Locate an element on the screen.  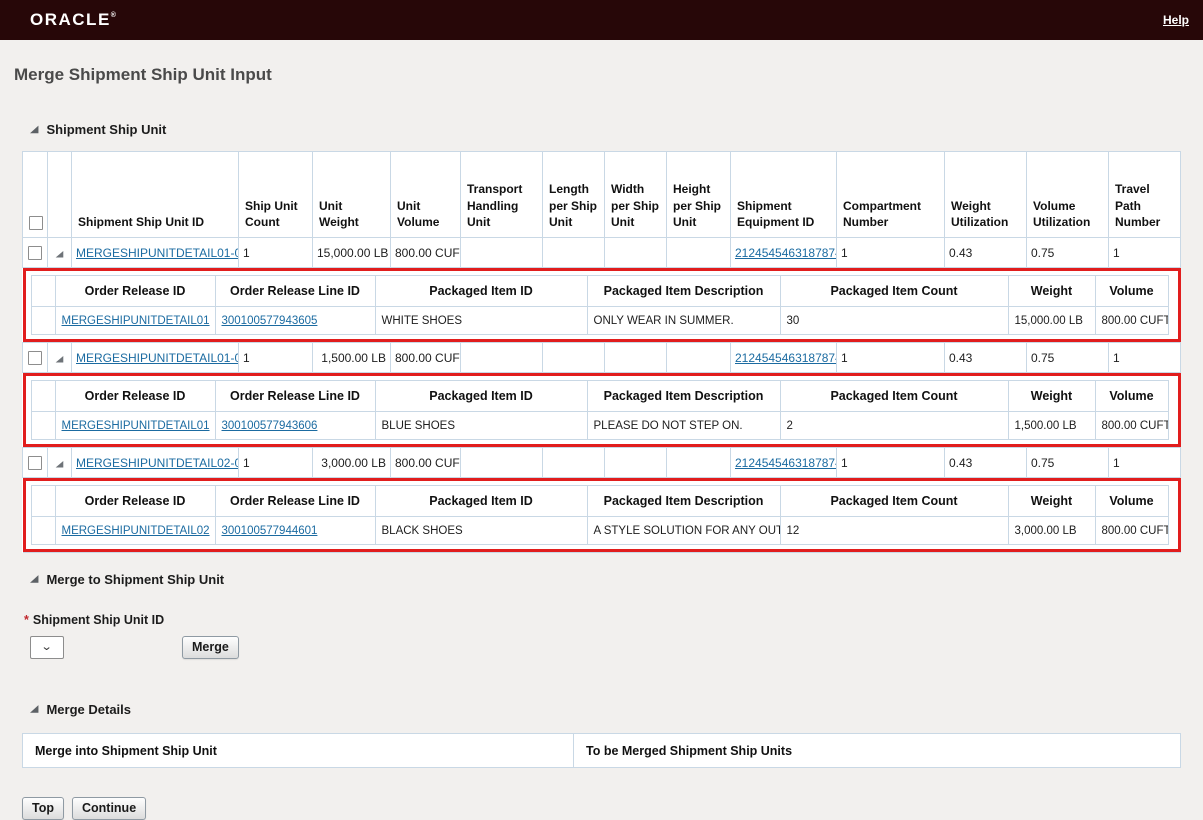
top-button: Top is located at coordinates (43, 808).